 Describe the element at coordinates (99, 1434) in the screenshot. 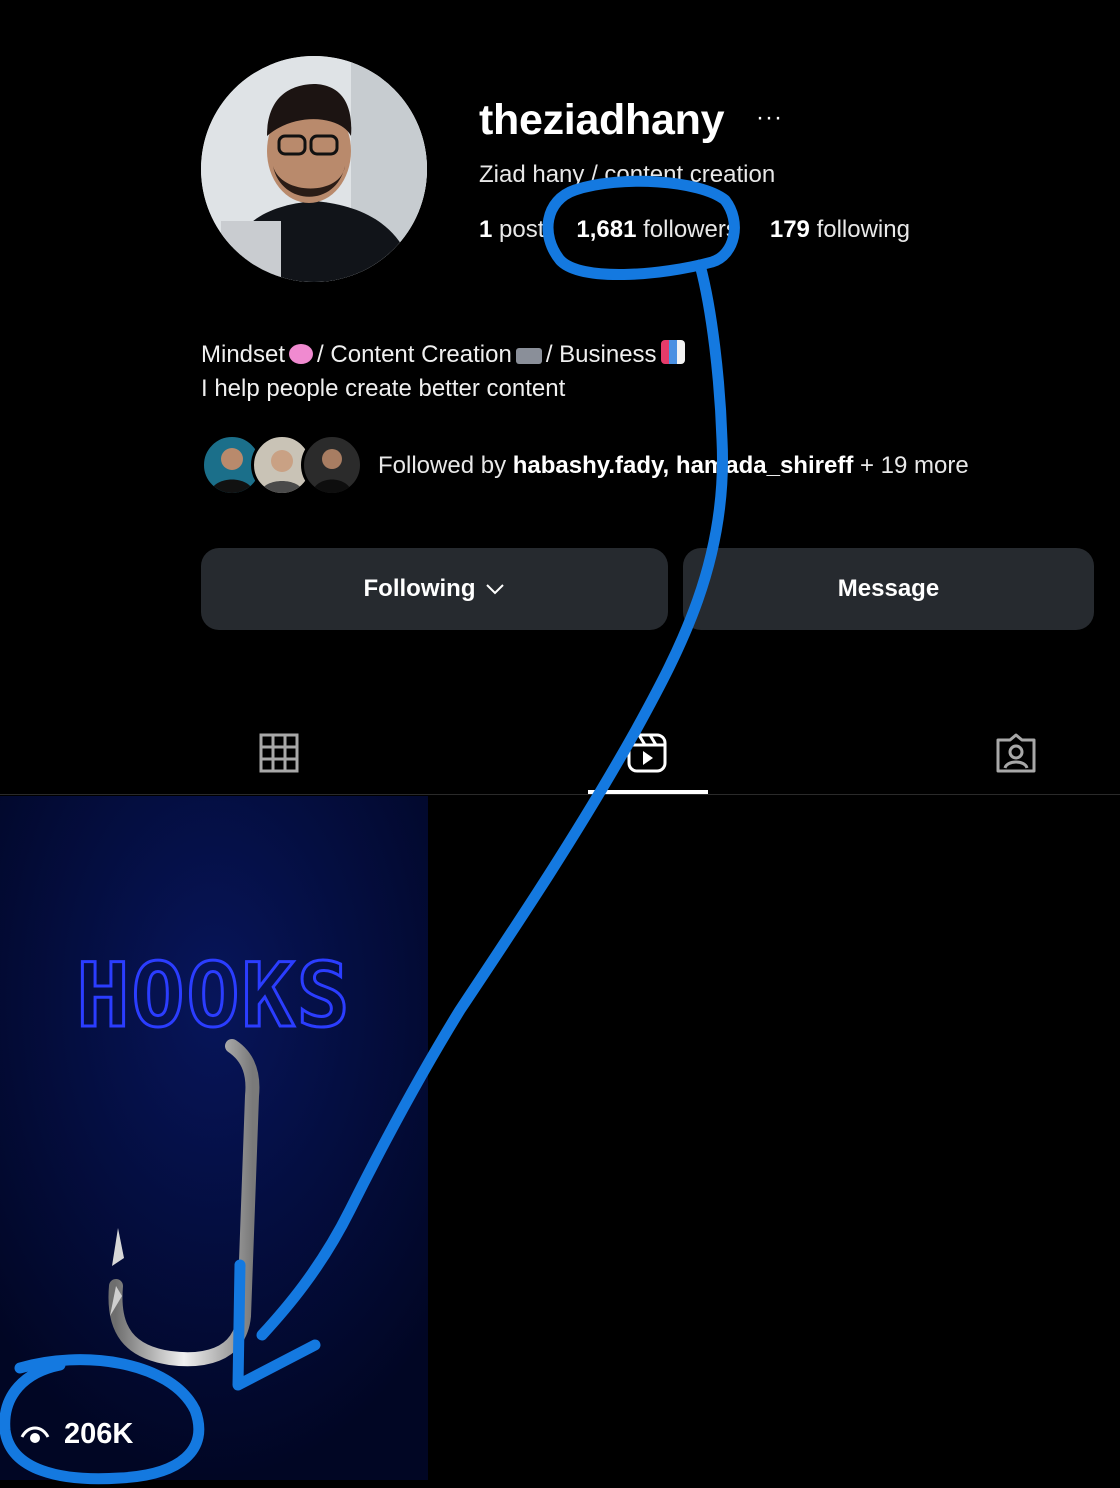

I see `reel-view-count: 206K` at that location.